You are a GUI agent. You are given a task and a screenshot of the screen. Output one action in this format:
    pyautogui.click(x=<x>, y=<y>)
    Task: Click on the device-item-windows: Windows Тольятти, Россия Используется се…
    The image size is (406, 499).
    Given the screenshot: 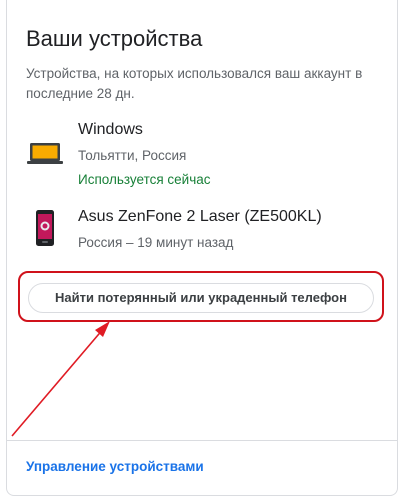 What is the action you would take?
    pyautogui.click(x=203, y=153)
    